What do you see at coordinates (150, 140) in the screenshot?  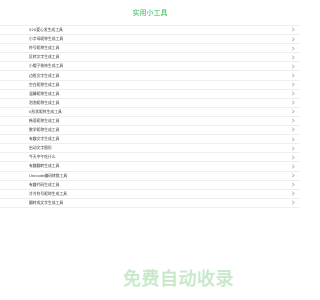 I see `list-item: 有趣文字生成工具` at bounding box center [150, 140].